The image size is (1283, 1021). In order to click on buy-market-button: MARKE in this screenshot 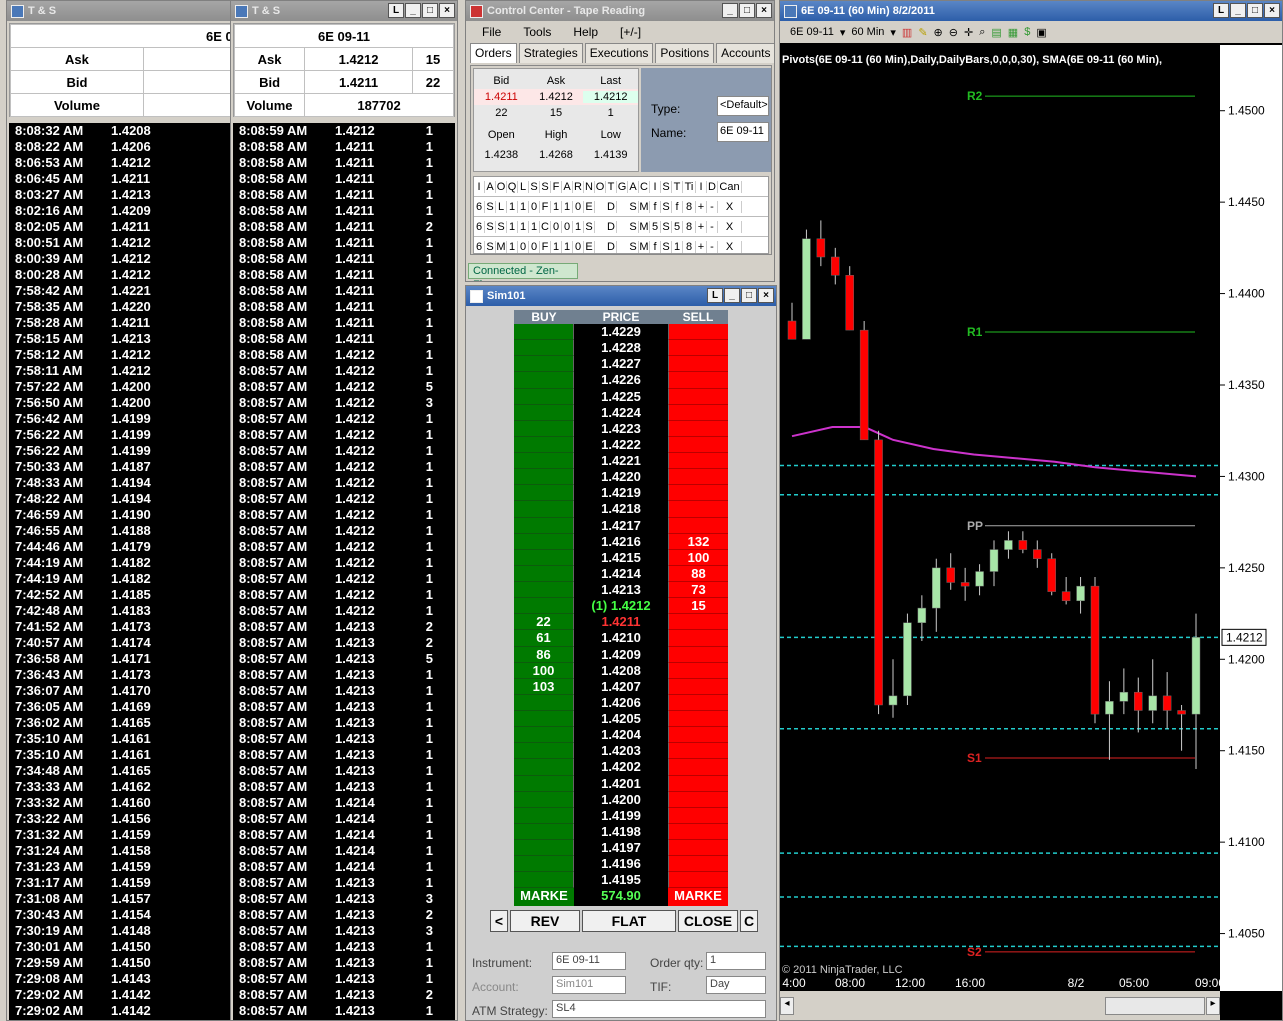, I will do `click(544, 897)`.